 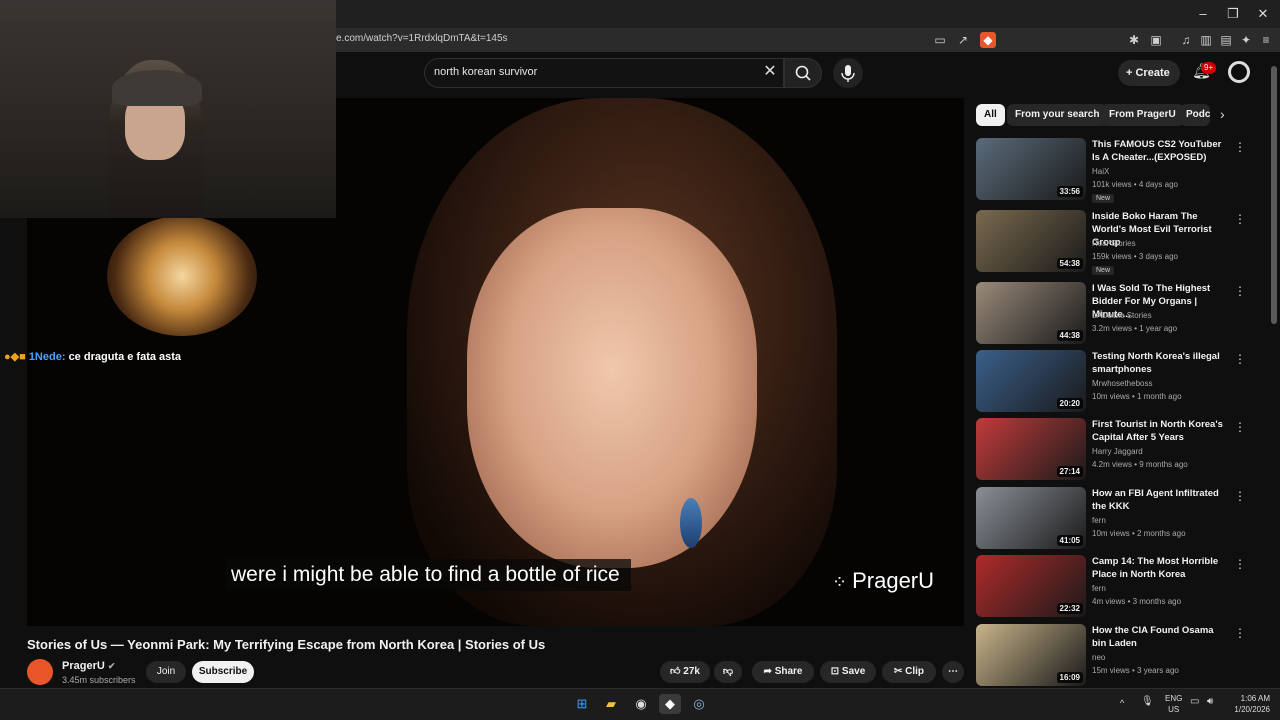 I want to click on volume-icon: 🔊︎, so click(x=1210, y=701).